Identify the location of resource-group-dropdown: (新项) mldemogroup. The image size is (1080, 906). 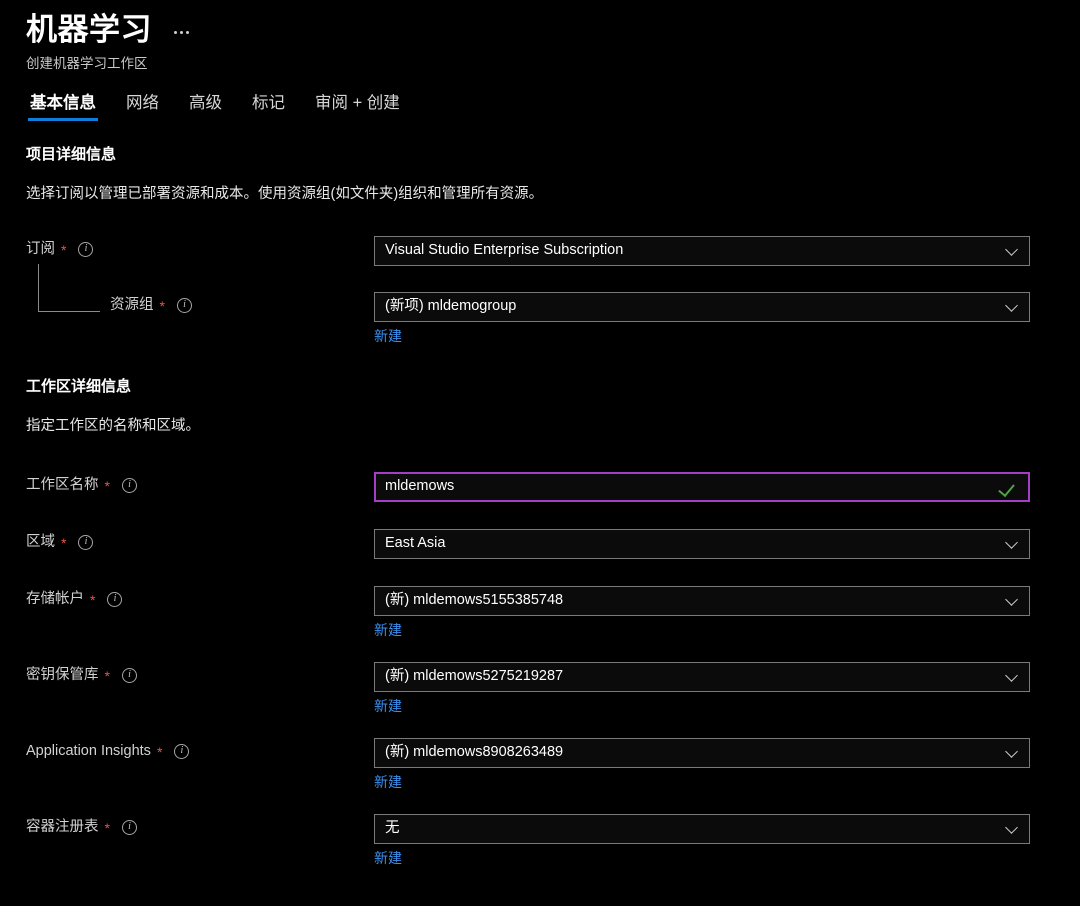
(702, 306).